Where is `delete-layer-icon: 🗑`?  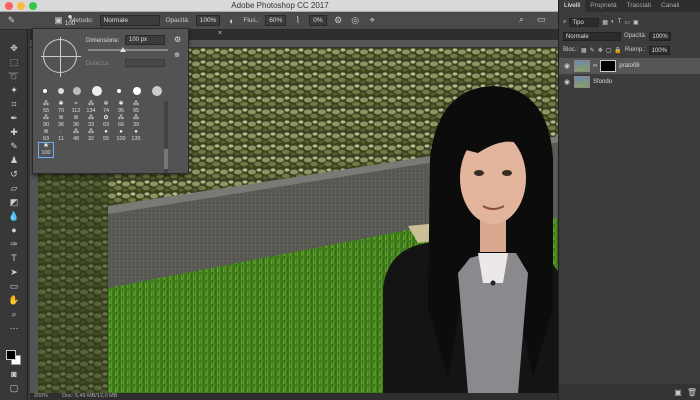 delete-layer-icon: 🗑 is located at coordinates (692, 392).